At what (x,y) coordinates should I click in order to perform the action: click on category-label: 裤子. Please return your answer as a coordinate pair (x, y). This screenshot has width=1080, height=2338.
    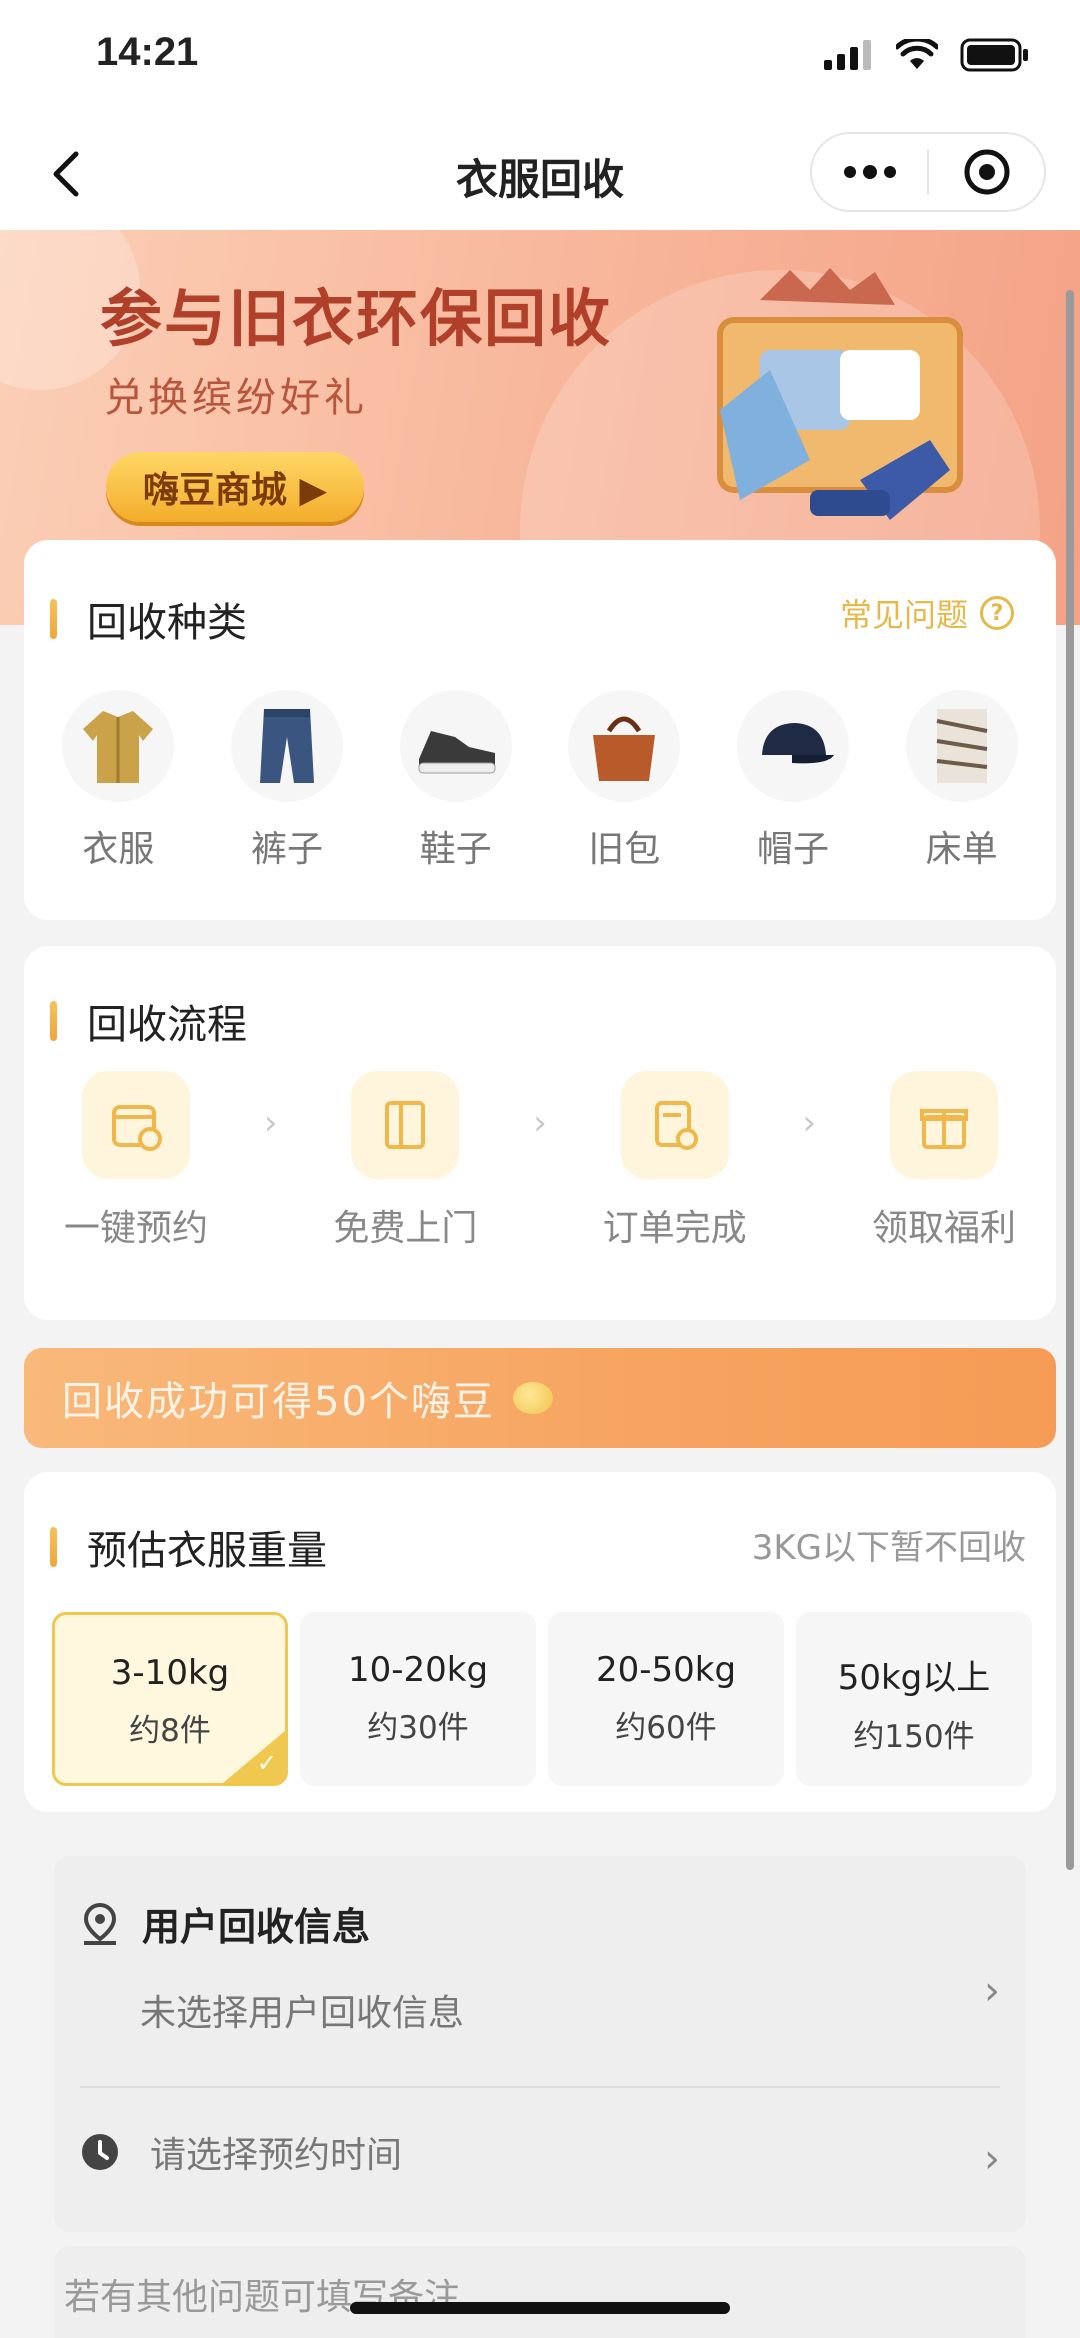
    Looking at the image, I should click on (286, 849).